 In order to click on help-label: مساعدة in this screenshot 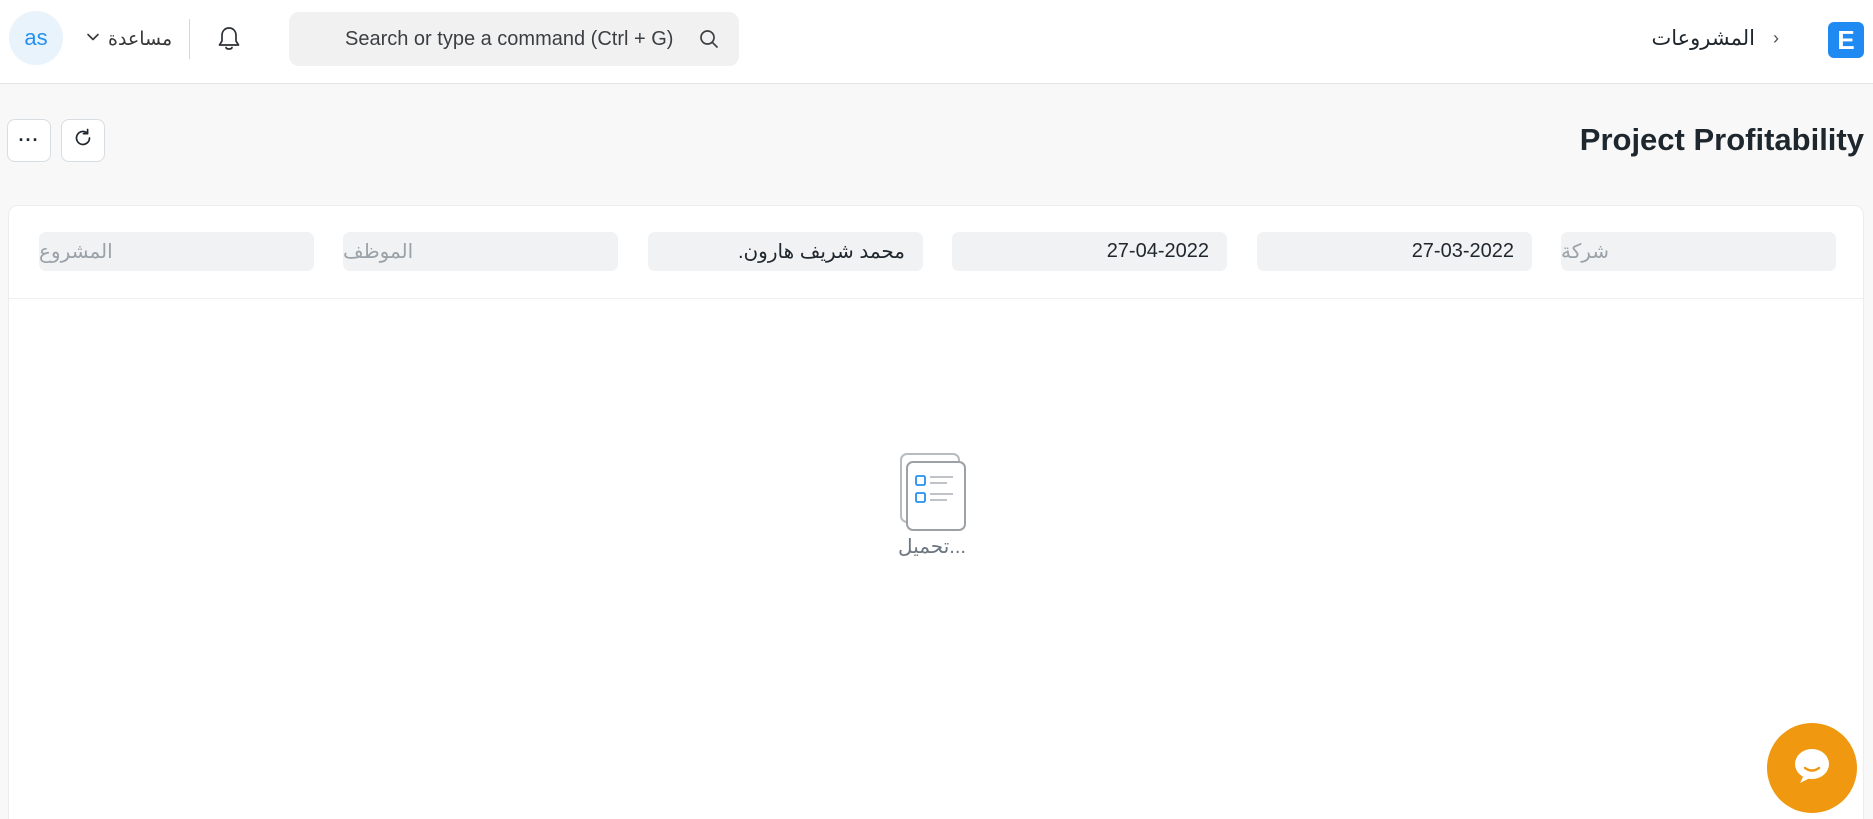, I will do `click(140, 39)`.